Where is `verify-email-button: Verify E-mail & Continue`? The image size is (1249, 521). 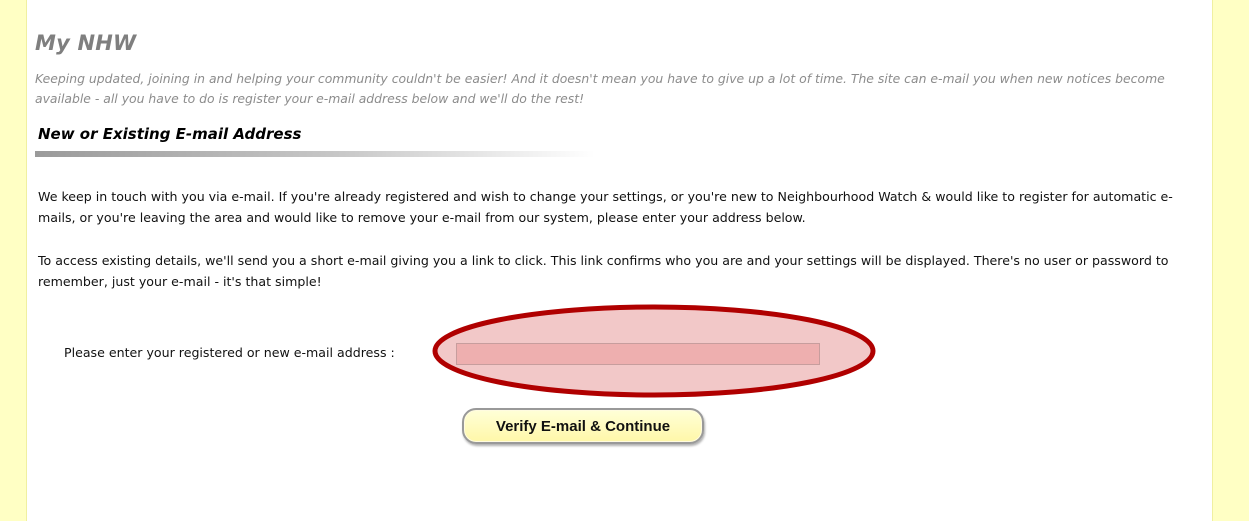
verify-email-button: Verify E-mail & Continue is located at coordinates (583, 426).